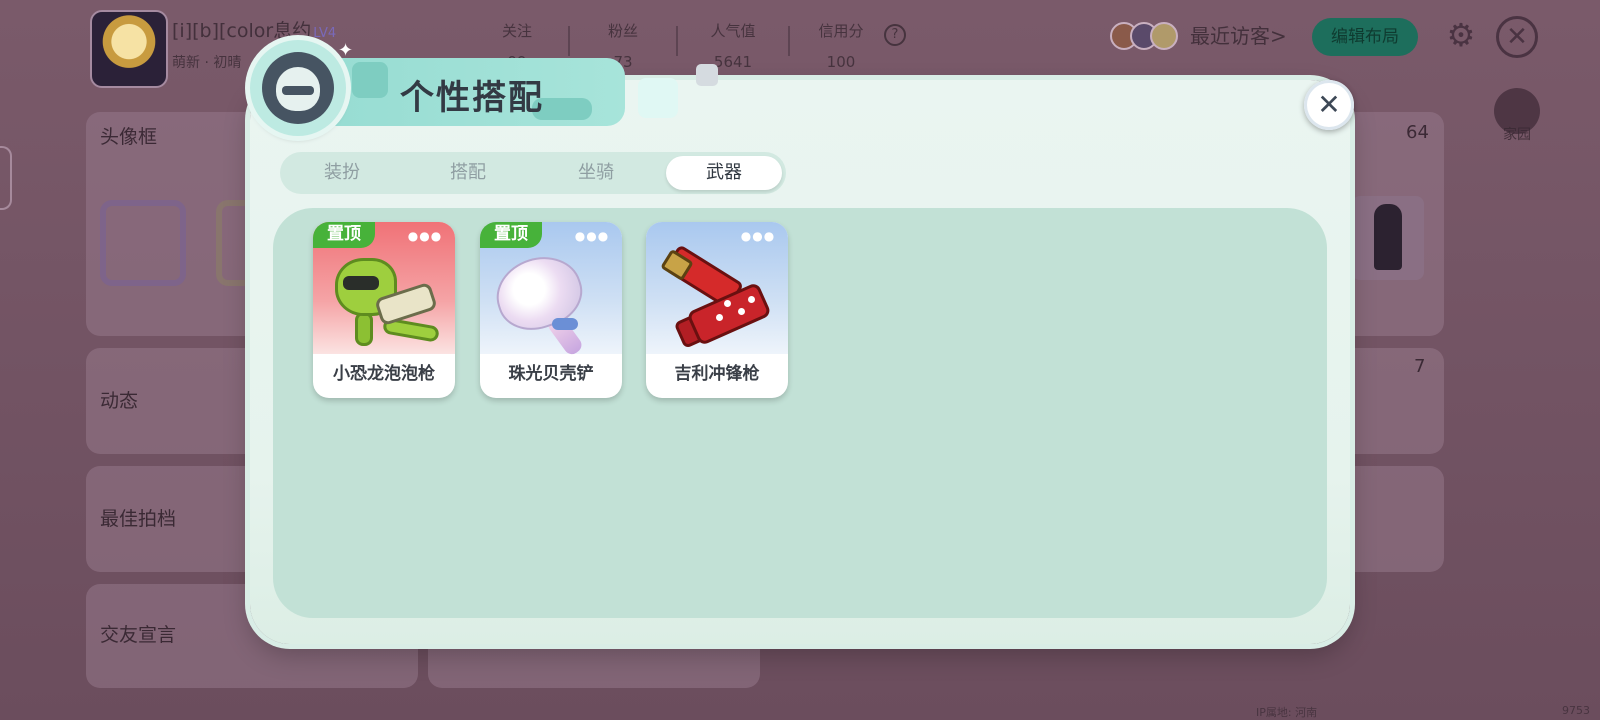  What do you see at coordinates (6, 178) in the screenshot?
I see `side-tab-handle` at bounding box center [6, 178].